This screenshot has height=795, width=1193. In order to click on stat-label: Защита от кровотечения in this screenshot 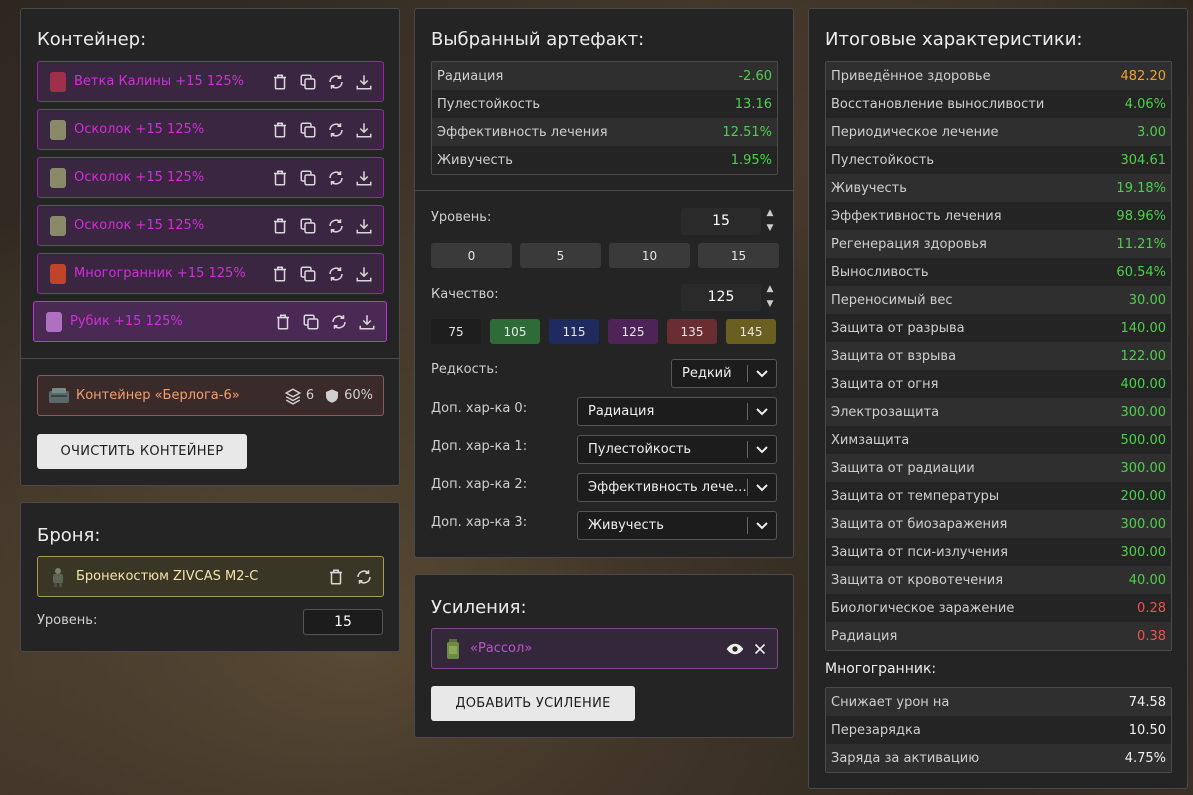, I will do `click(917, 580)`.